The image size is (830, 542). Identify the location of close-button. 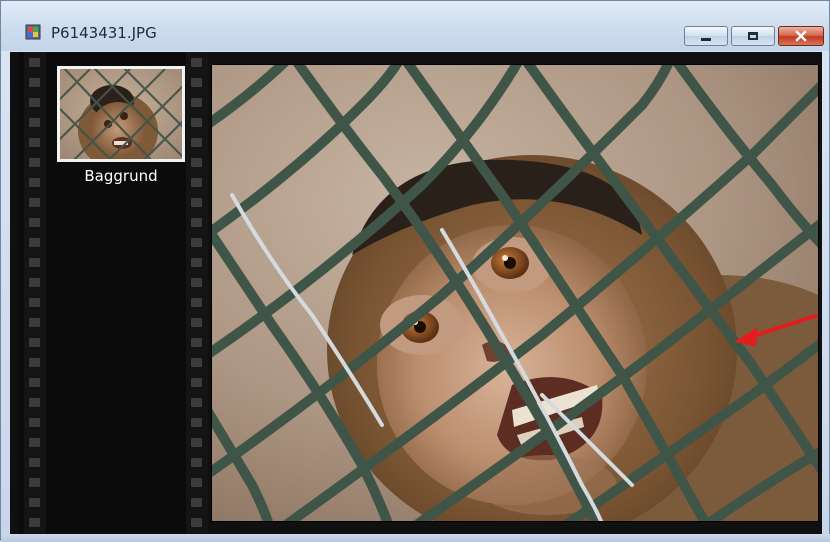
(801, 36).